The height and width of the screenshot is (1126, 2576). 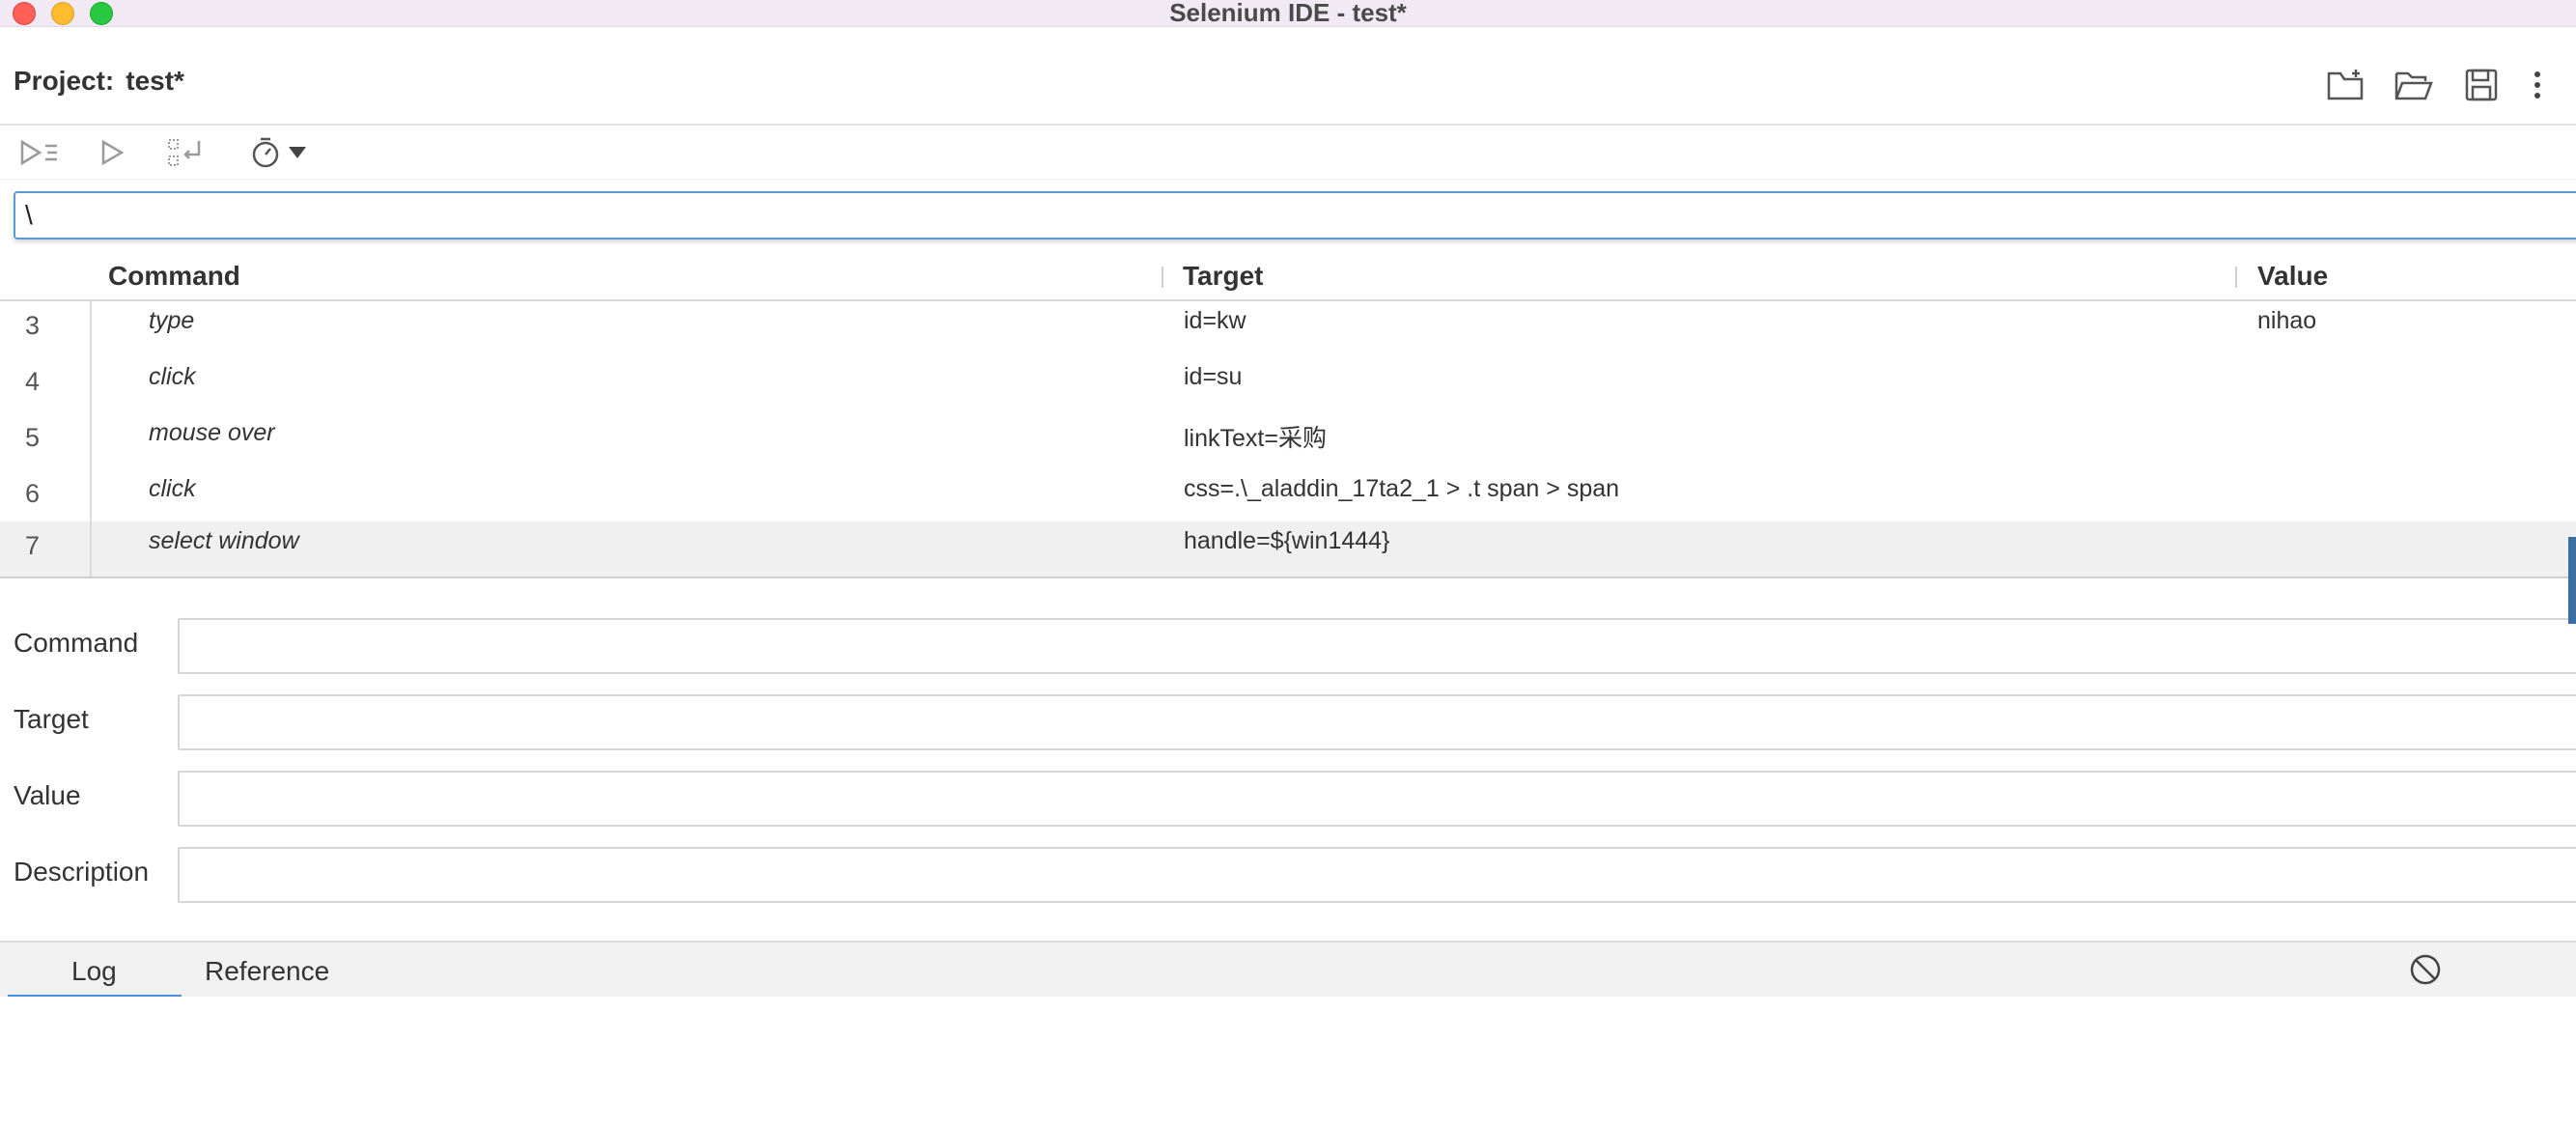 What do you see at coordinates (1288, 577) in the screenshot?
I see `table-bottom-divider` at bounding box center [1288, 577].